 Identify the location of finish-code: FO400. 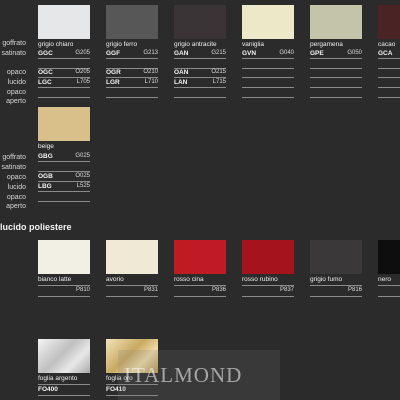
(48, 389).